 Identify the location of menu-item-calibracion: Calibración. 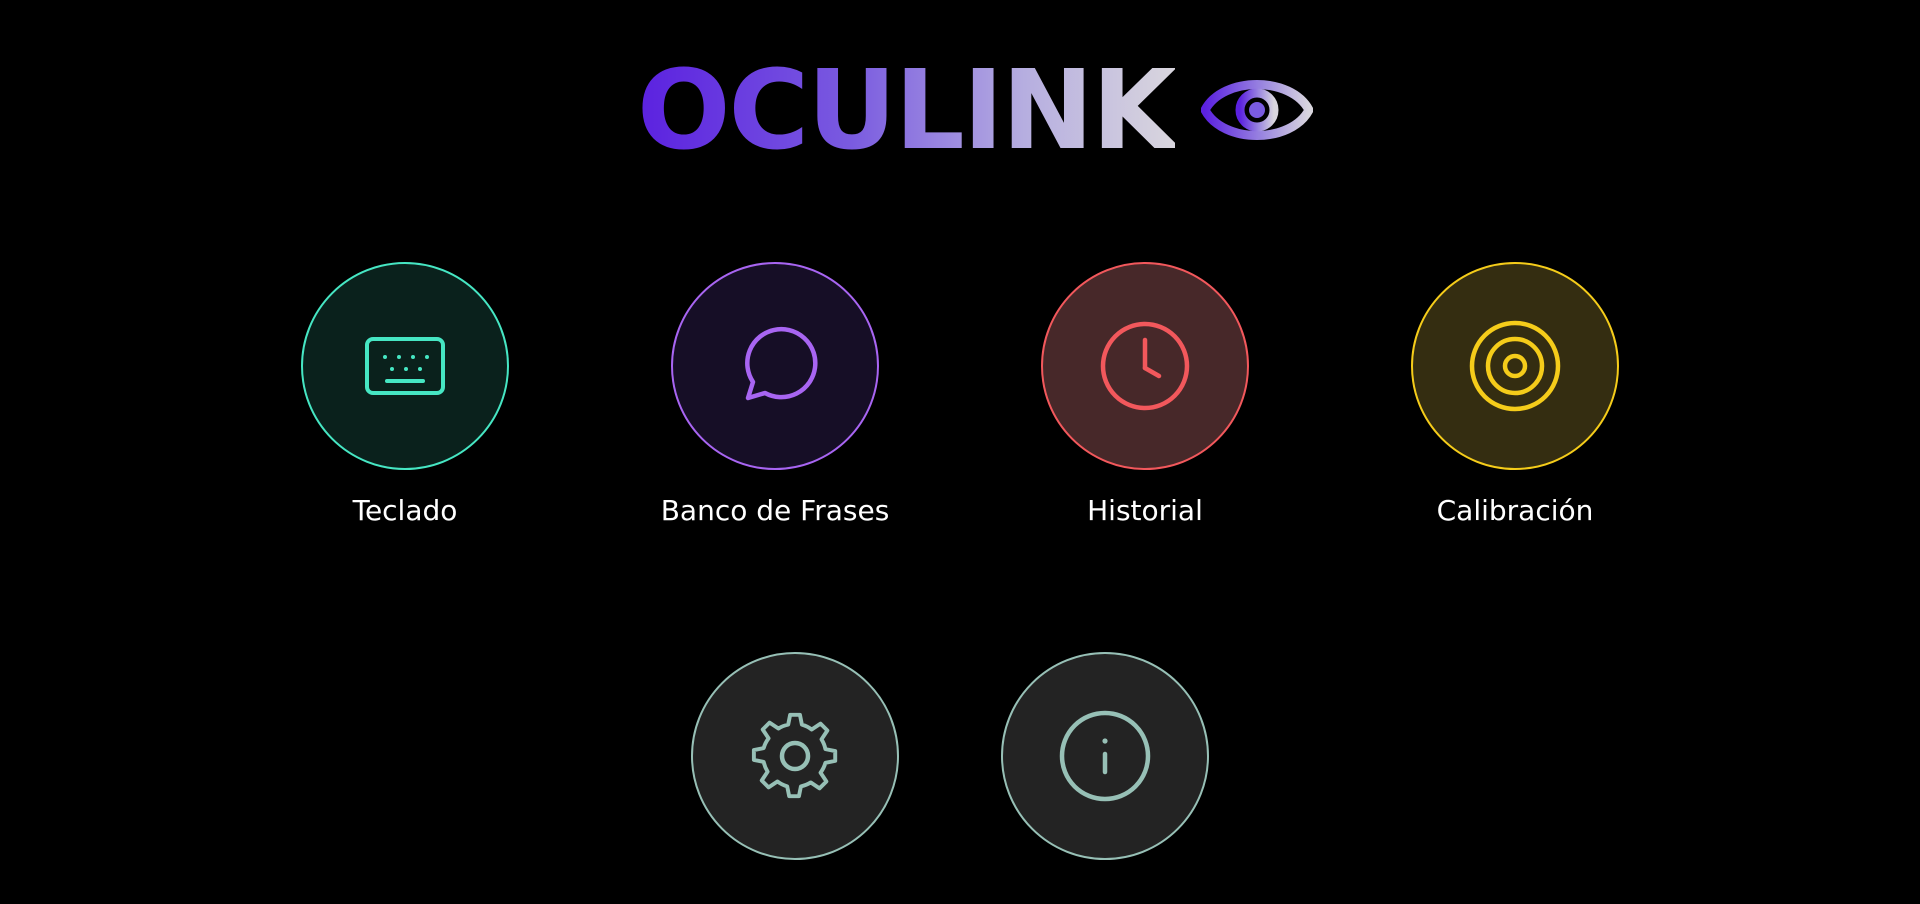
(1515, 394).